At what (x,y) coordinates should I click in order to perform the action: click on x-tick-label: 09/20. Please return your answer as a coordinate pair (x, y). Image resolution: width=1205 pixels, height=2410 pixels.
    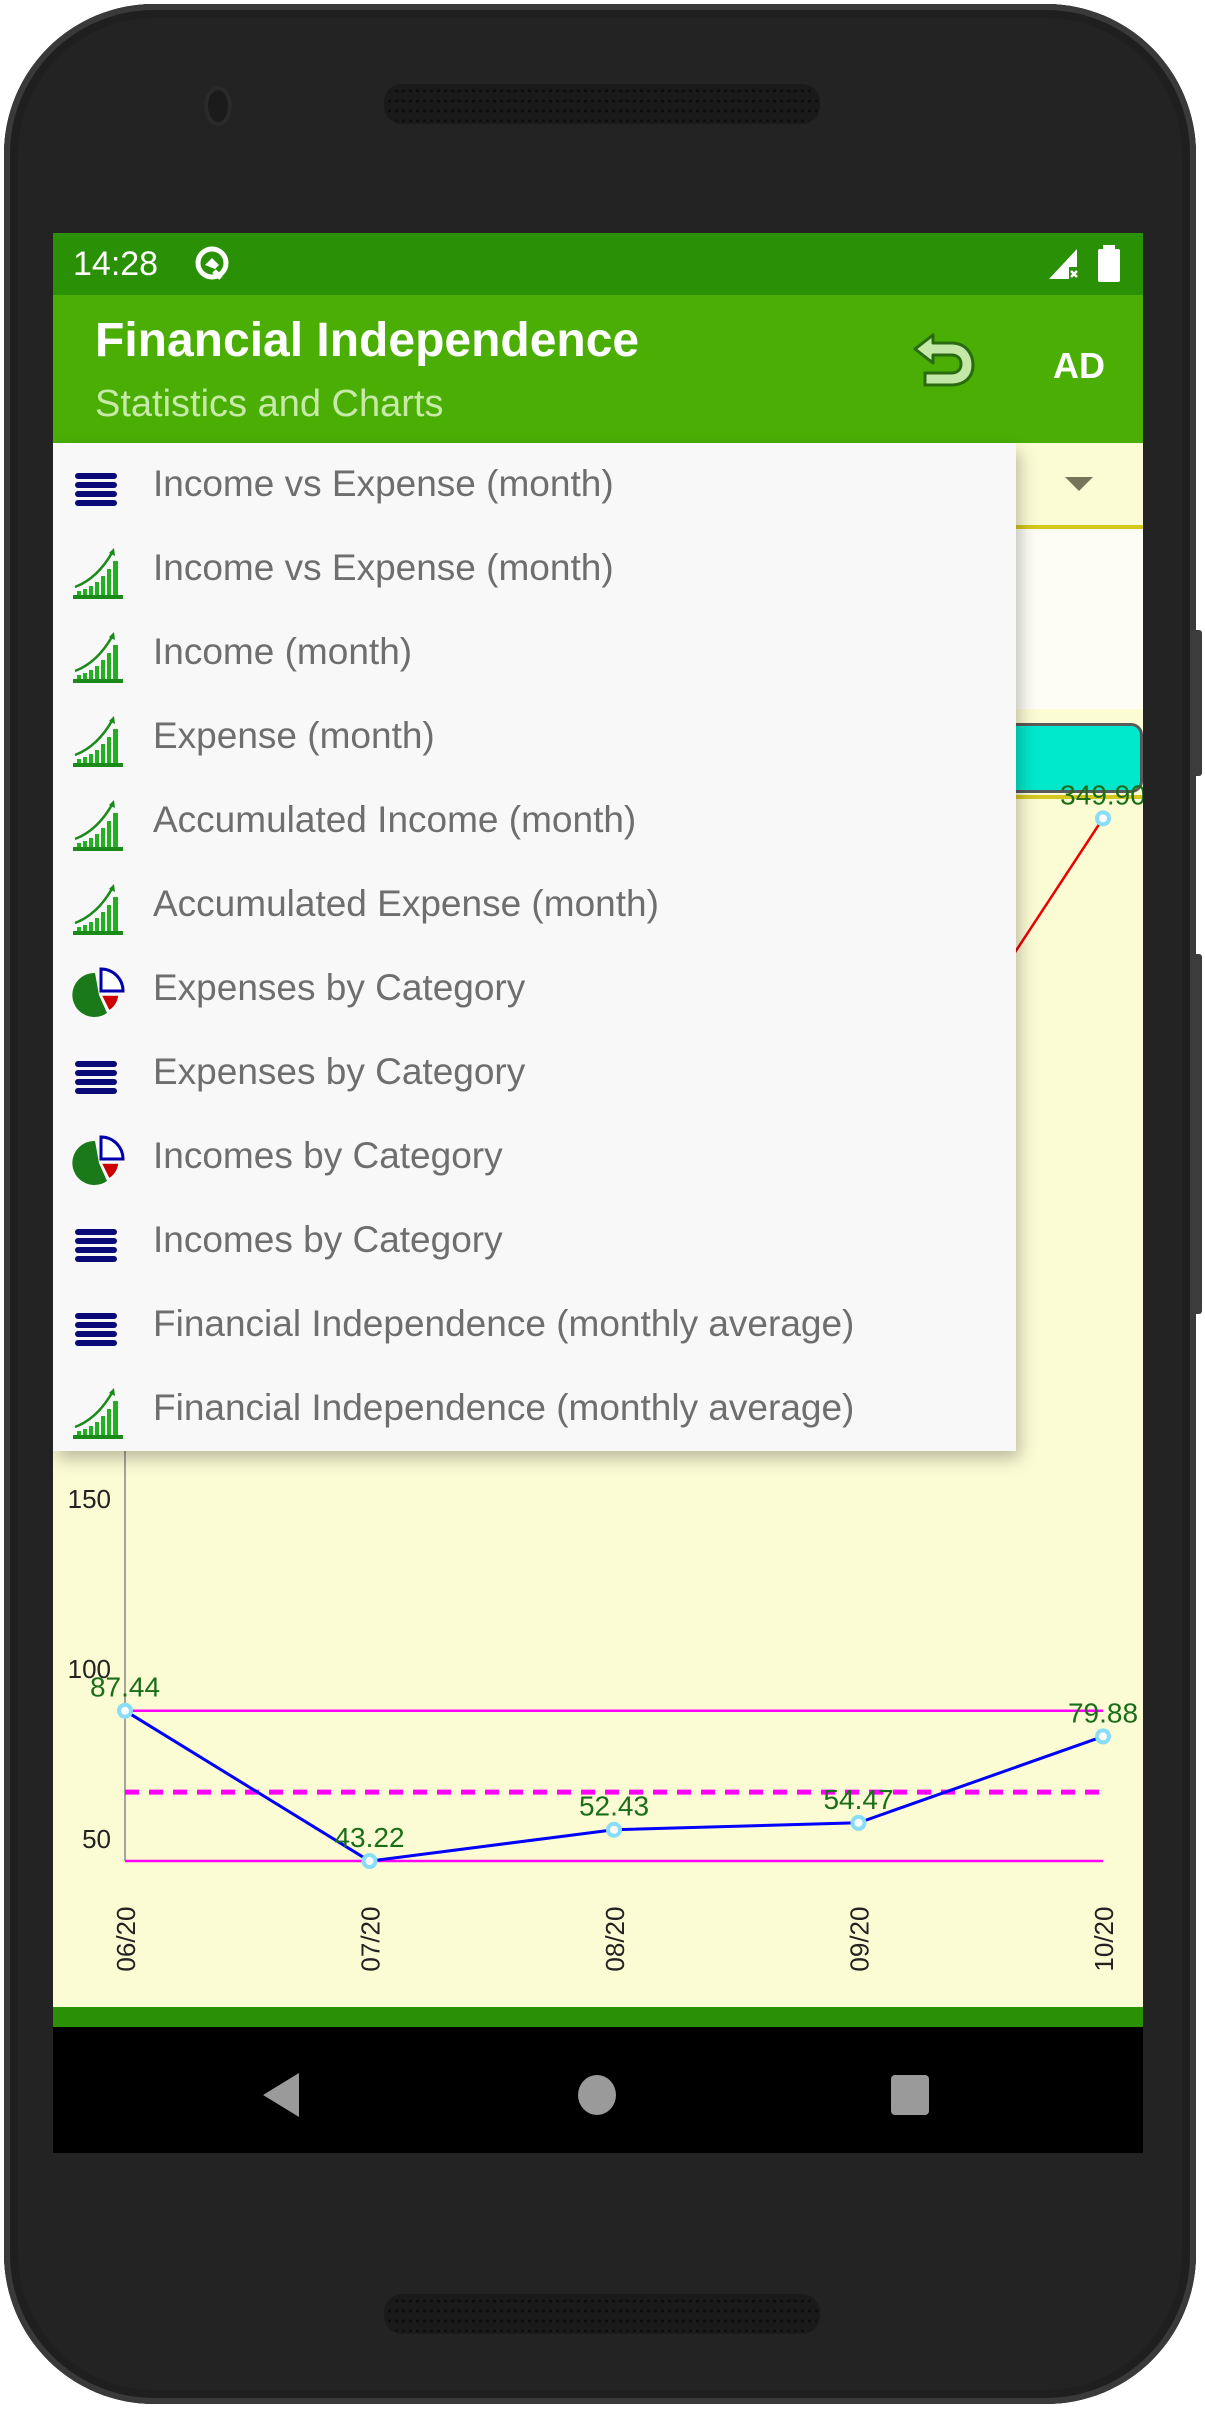
    Looking at the image, I should click on (860, 1939).